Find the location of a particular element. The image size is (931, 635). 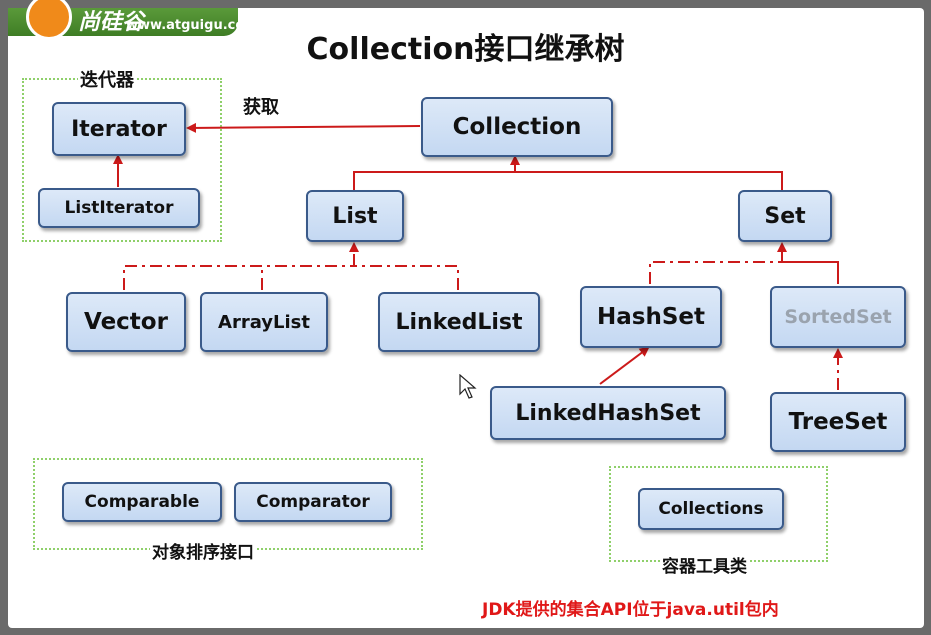

node-collection: Collection is located at coordinates (517, 127).